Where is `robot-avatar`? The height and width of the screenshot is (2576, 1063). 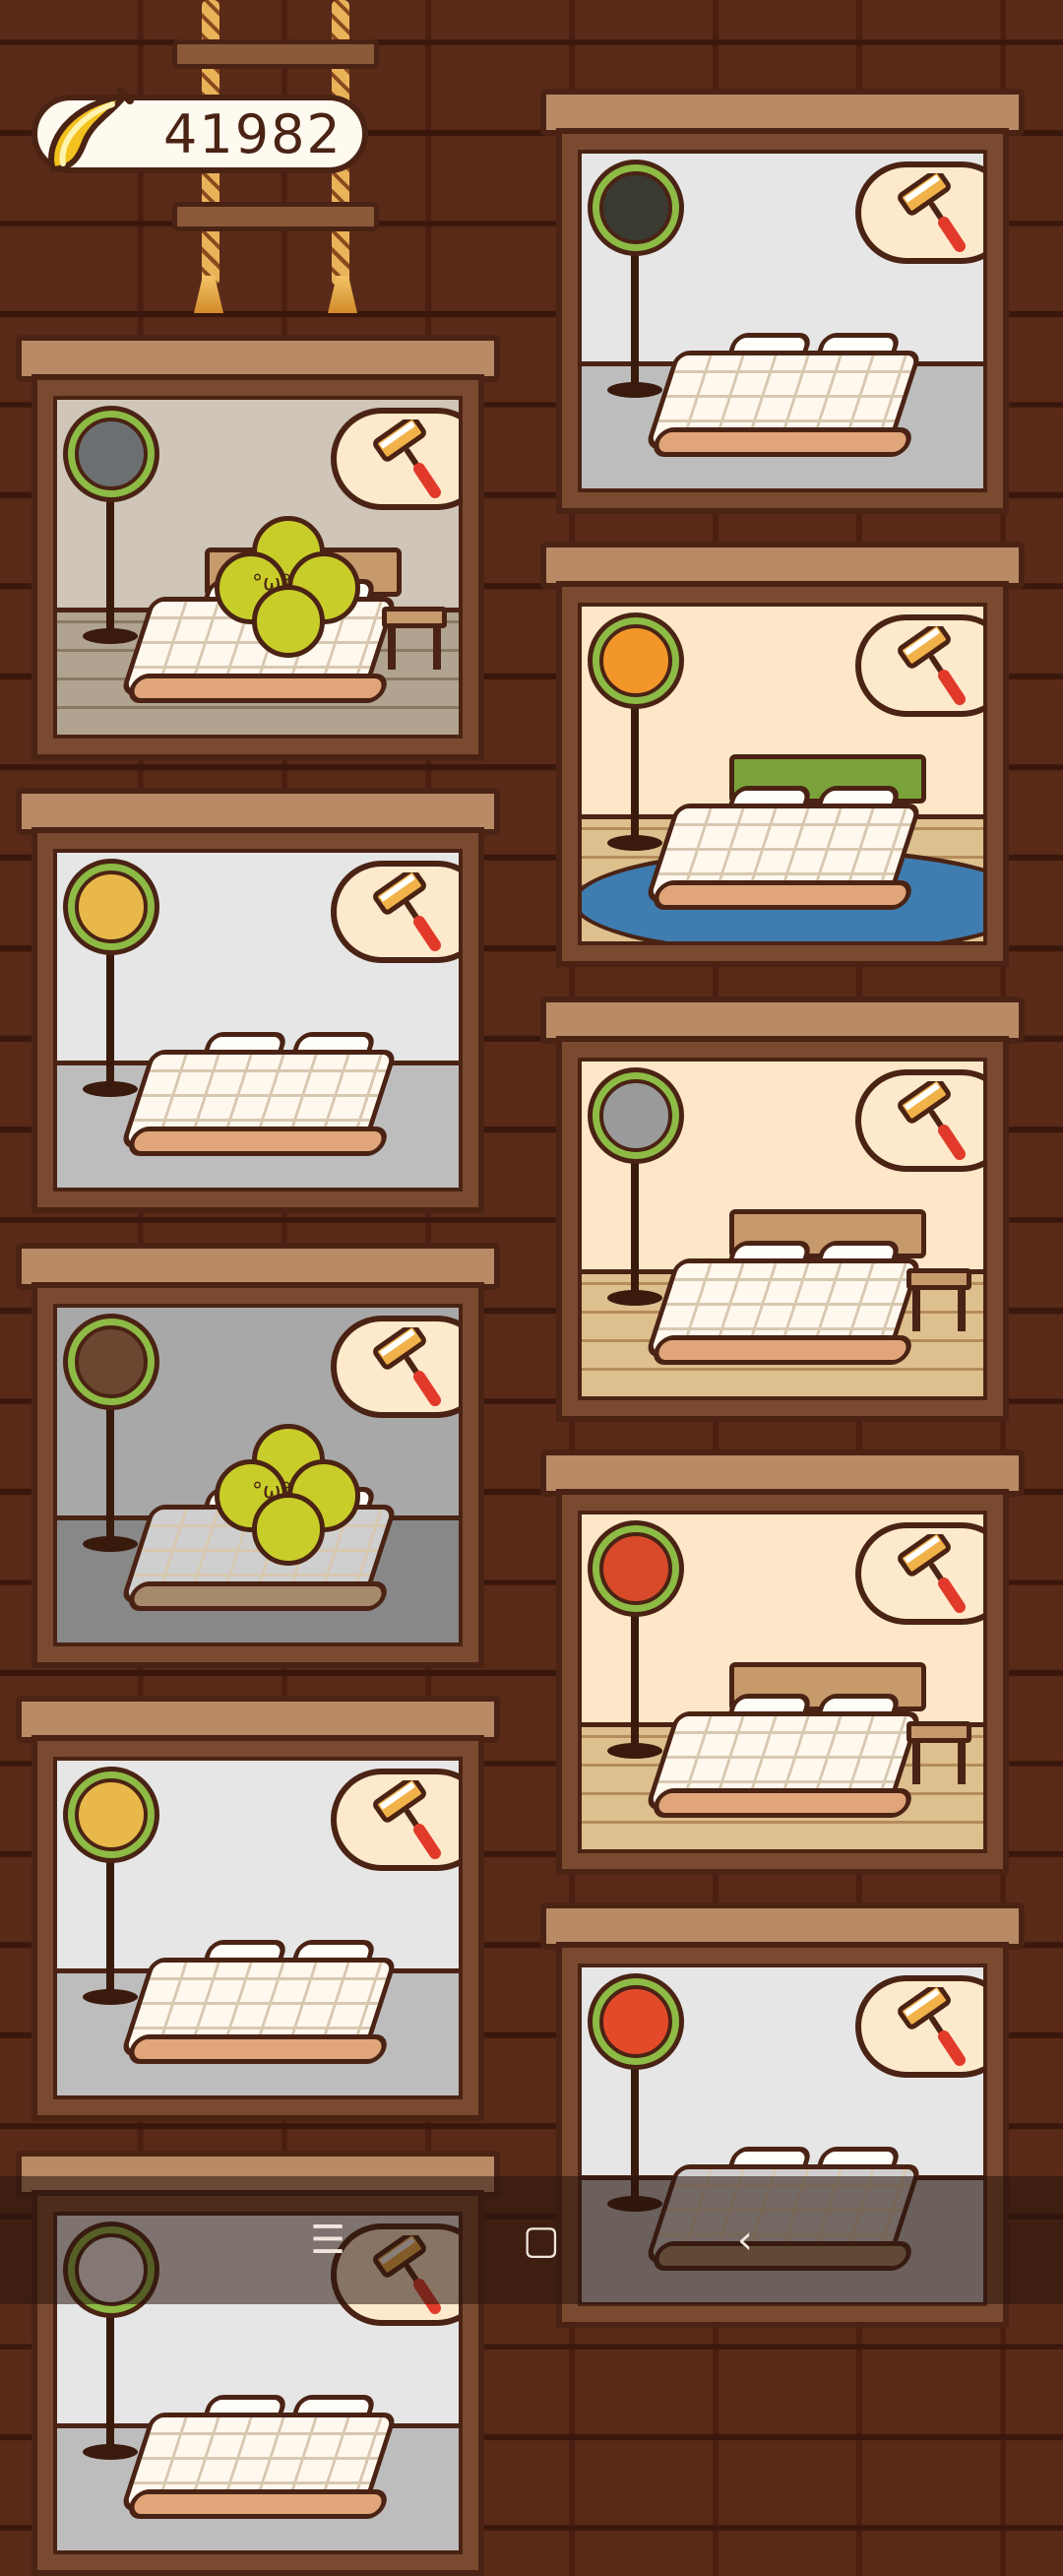
robot-avatar is located at coordinates (111, 454).